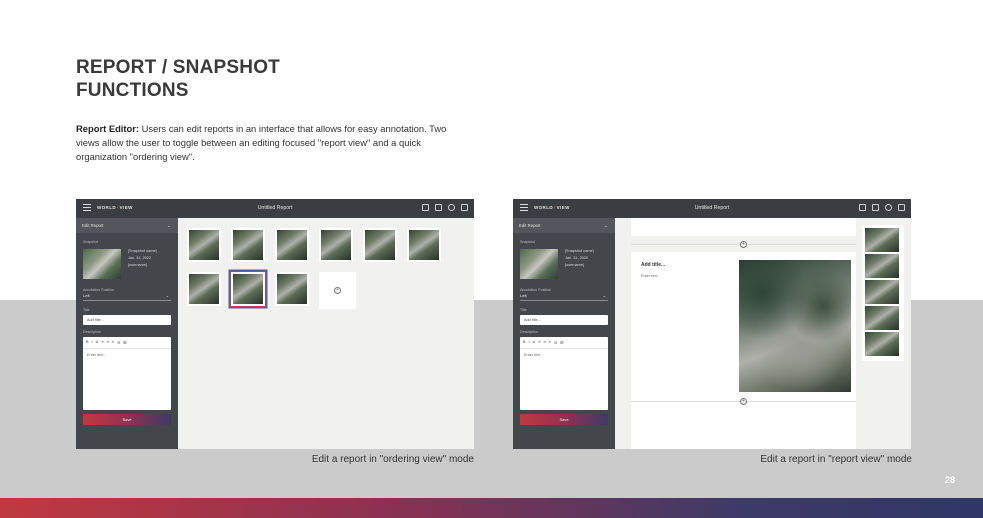 The height and width of the screenshot is (518, 983). I want to click on report-page-next, so click(743, 429).